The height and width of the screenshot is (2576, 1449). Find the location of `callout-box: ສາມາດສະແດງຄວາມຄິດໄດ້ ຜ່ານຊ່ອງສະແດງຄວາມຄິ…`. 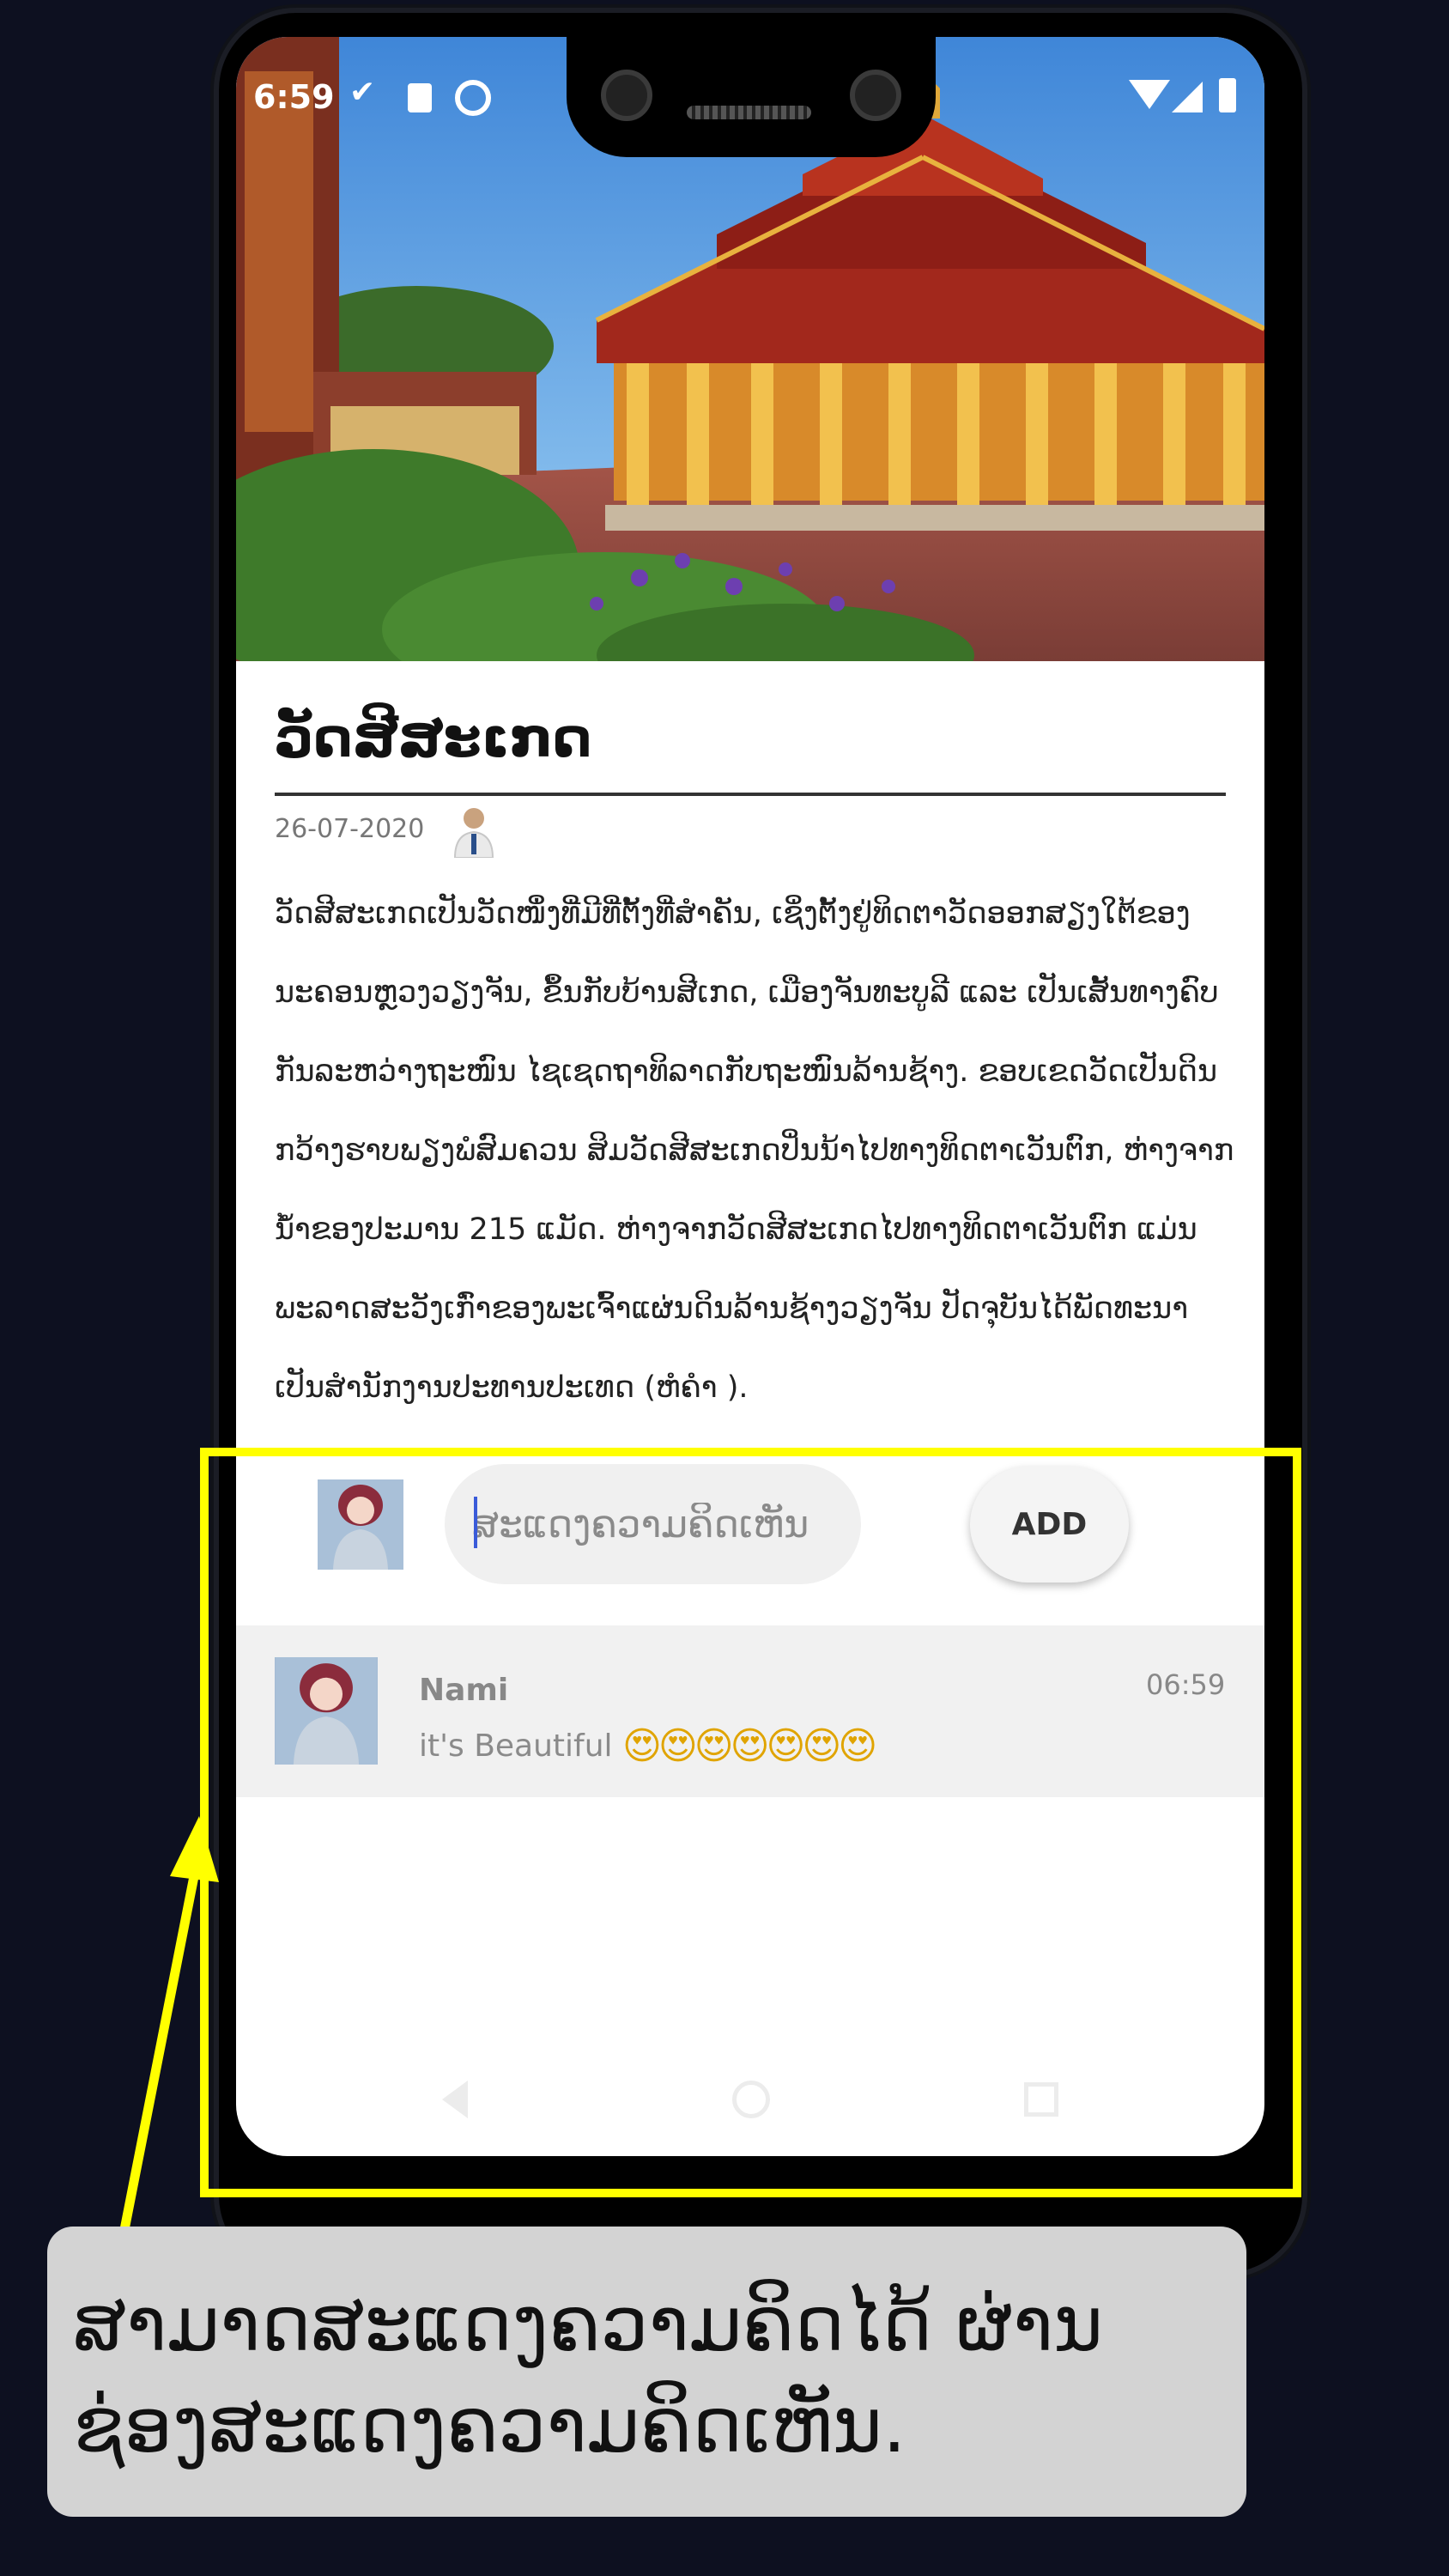

callout-box: ສາມາດສະແດງຄວາມຄິດໄດ້ ຜ່ານຊ່ອງສະແດງຄວາມຄິ… is located at coordinates (646, 2372).